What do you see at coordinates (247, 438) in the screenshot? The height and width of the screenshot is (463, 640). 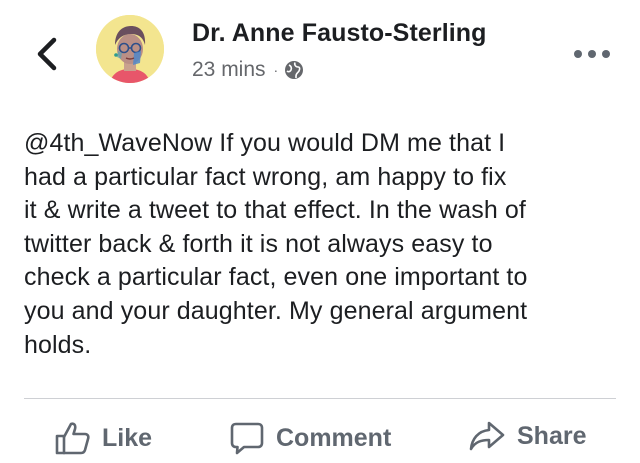 I see `comment-bubble-icon` at bounding box center [247, 438].